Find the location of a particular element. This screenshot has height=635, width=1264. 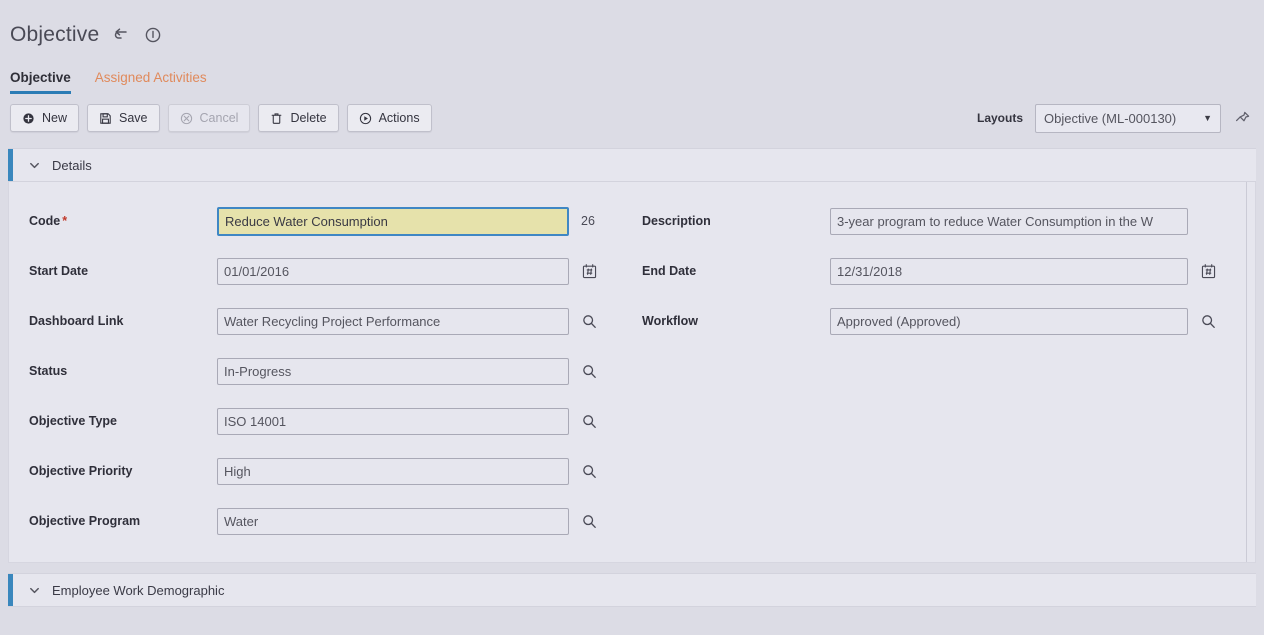

save-button: Save is located at coordinates (123, 118).